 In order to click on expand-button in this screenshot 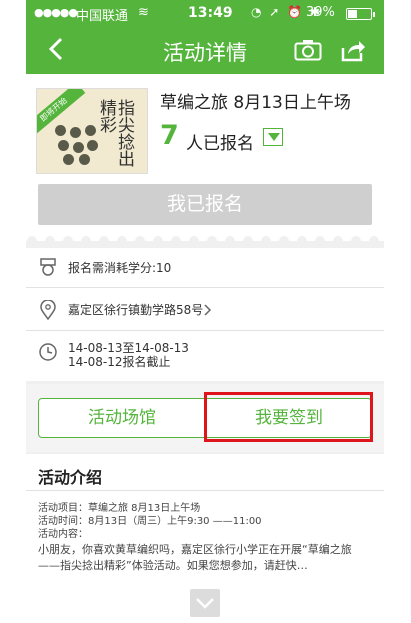, I will do `click(205, 603)`.